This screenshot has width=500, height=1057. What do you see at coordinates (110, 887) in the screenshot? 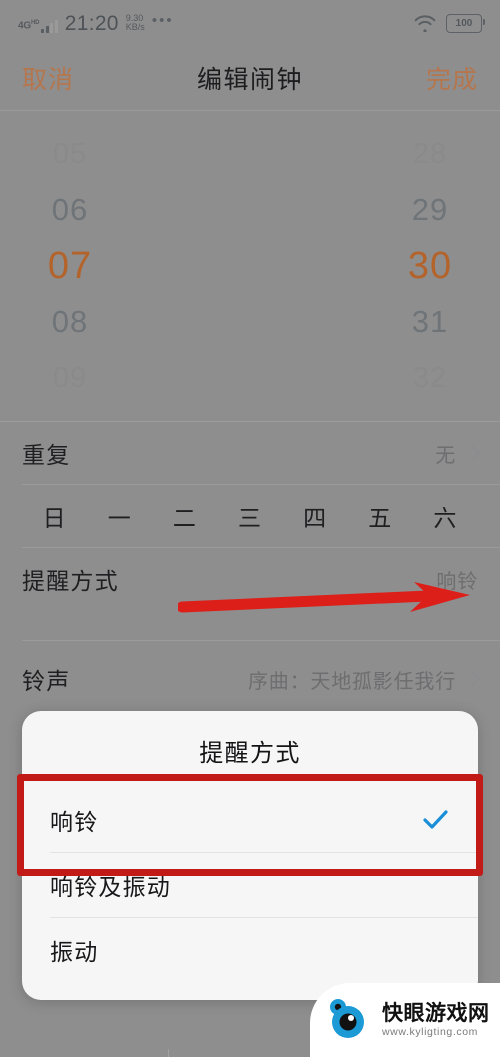
I see `dialog-option-label: 响铃及振动` at bounding box center [110, 887].